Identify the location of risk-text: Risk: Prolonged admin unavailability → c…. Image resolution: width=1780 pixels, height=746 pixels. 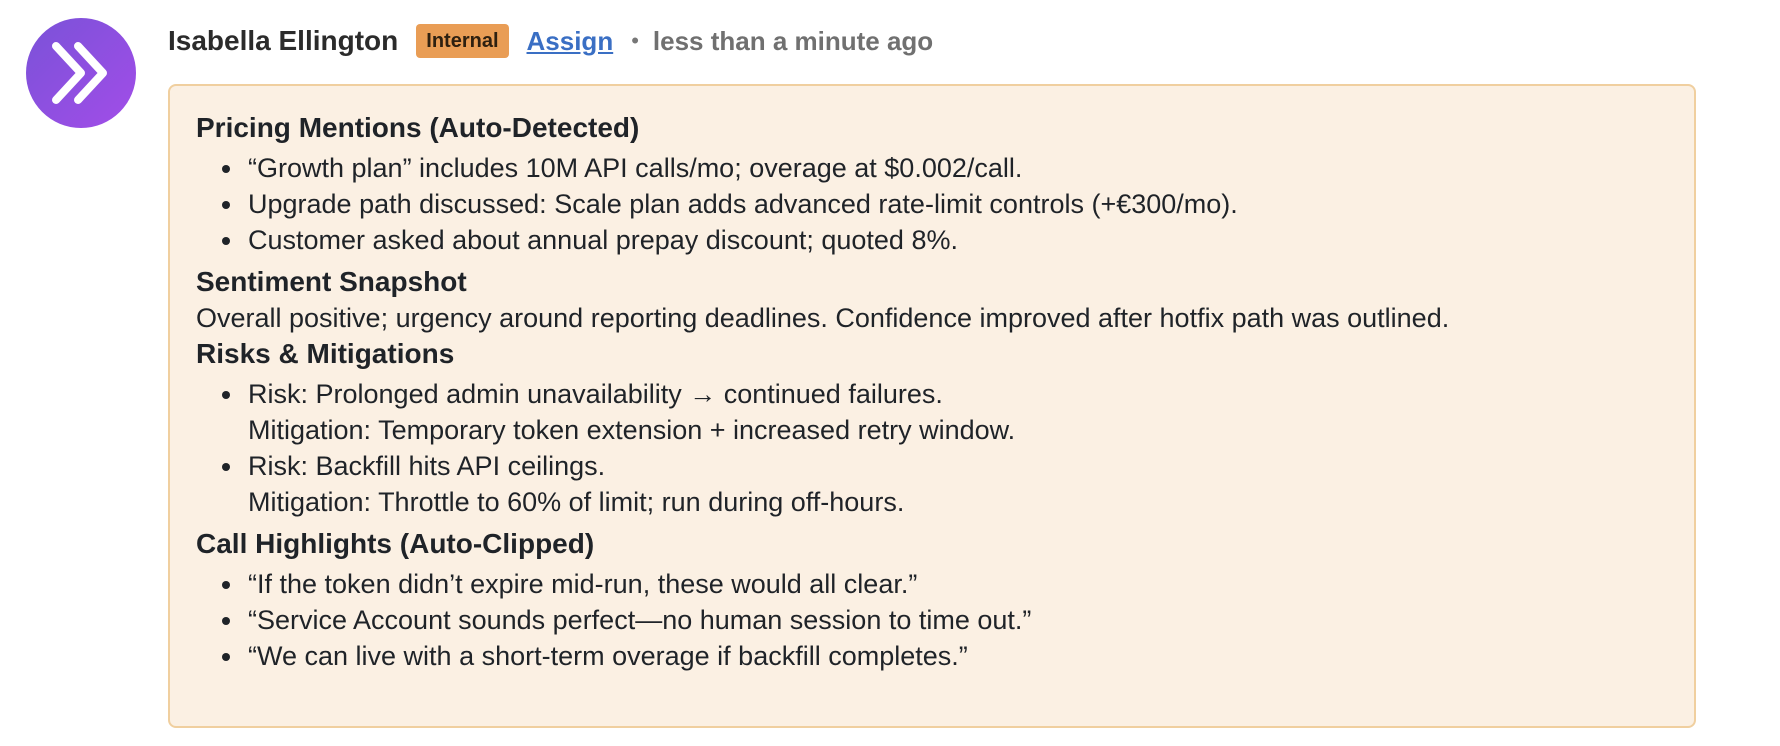
(595, 394).